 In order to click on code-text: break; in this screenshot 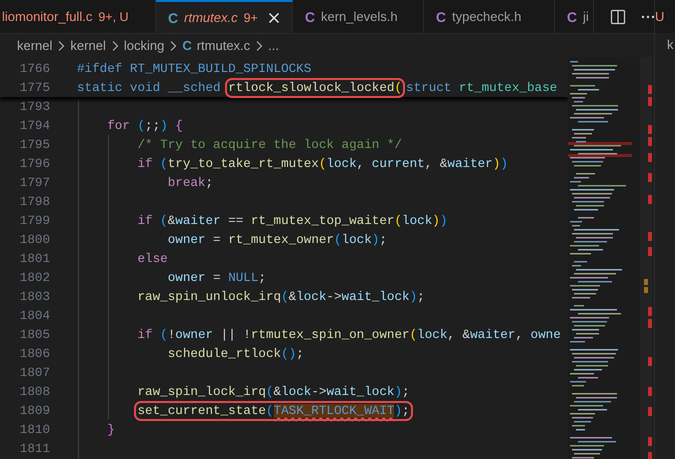, I will do `click(191, 183)`.